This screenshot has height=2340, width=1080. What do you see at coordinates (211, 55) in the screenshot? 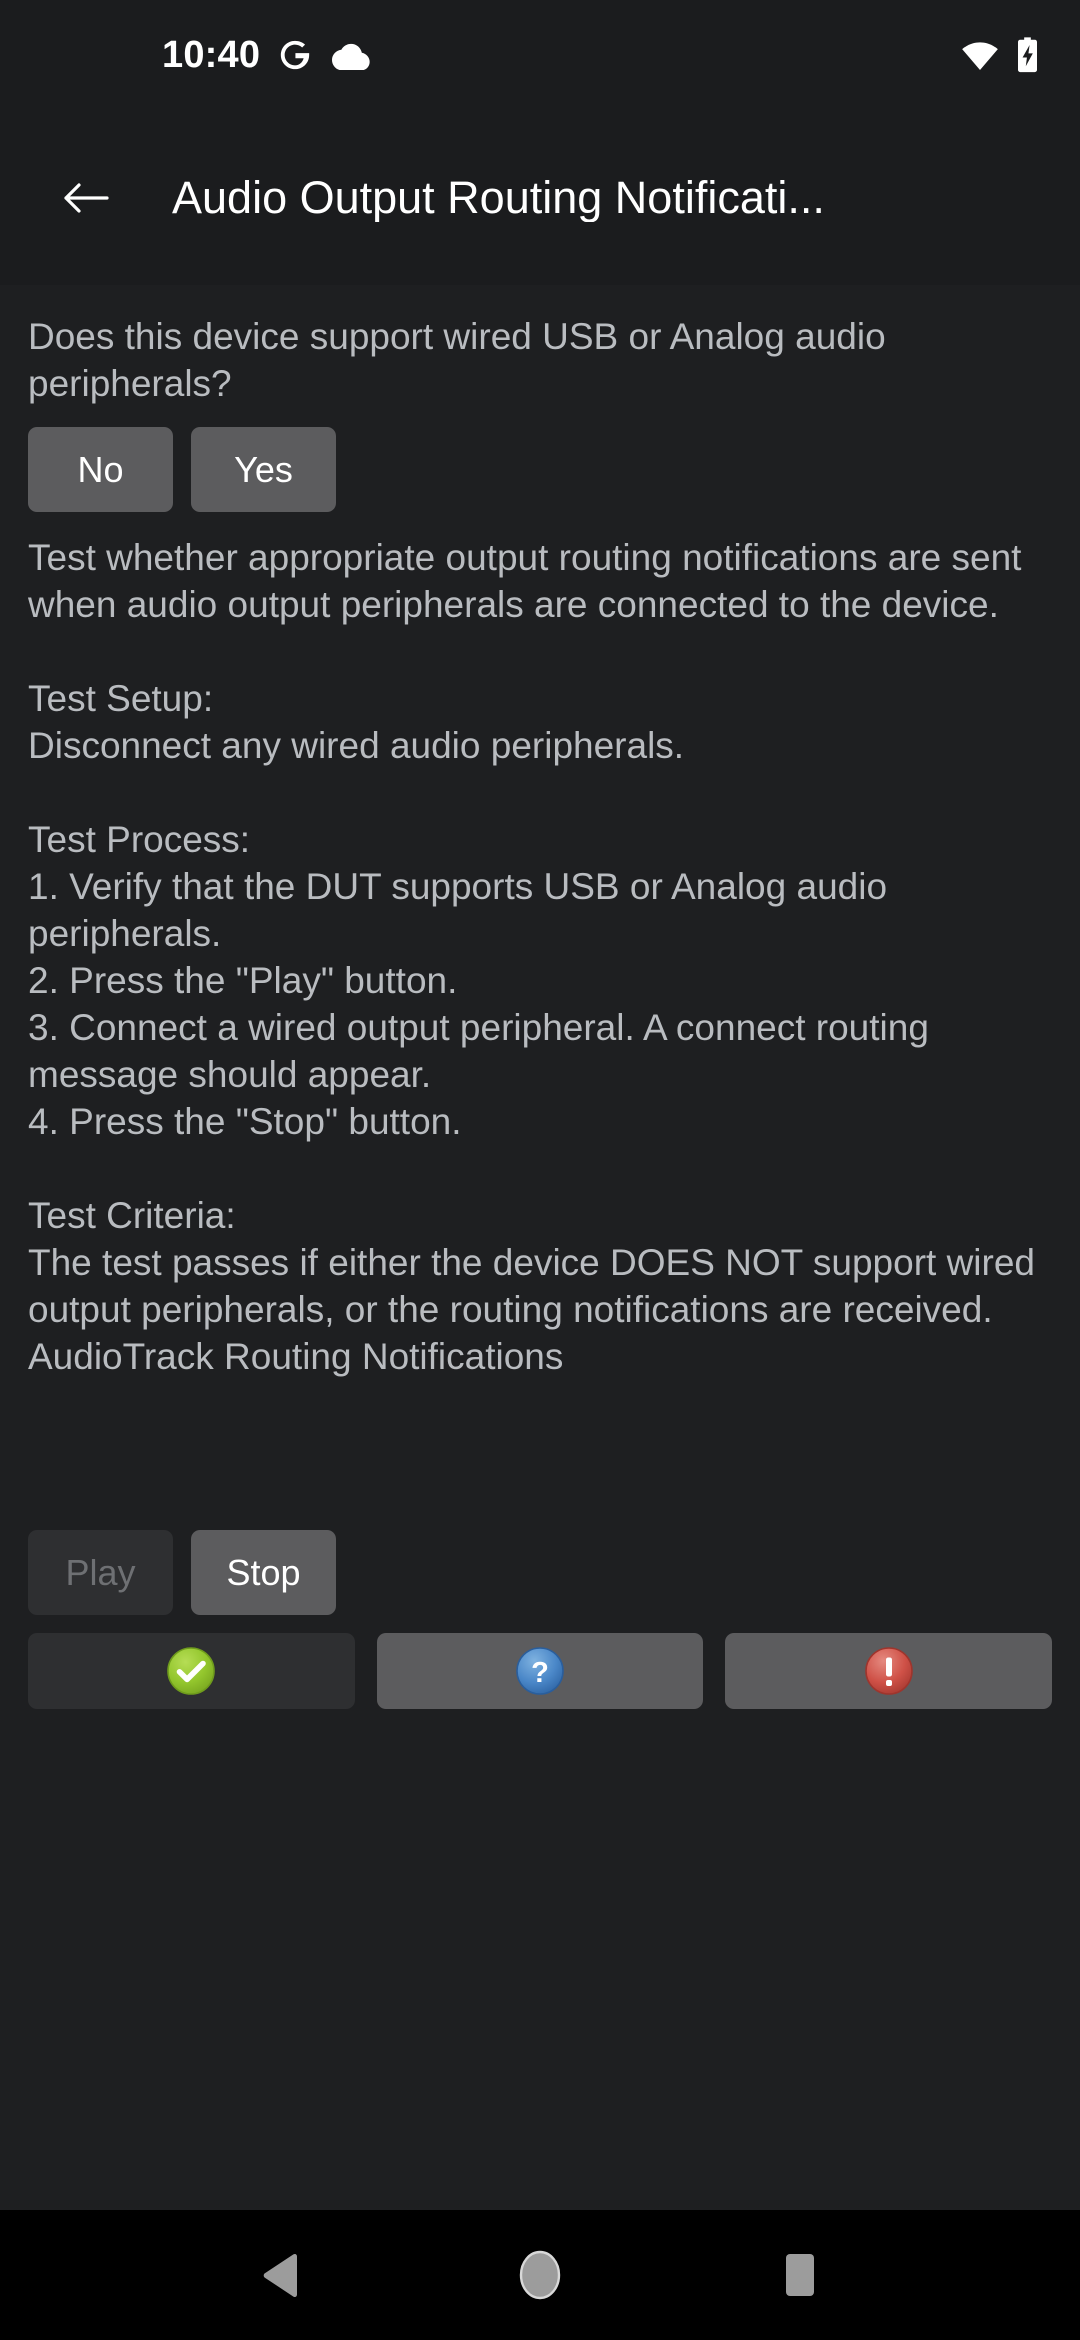
I see `status-bar-clock: 10:40` at bounding box center [211, 55].